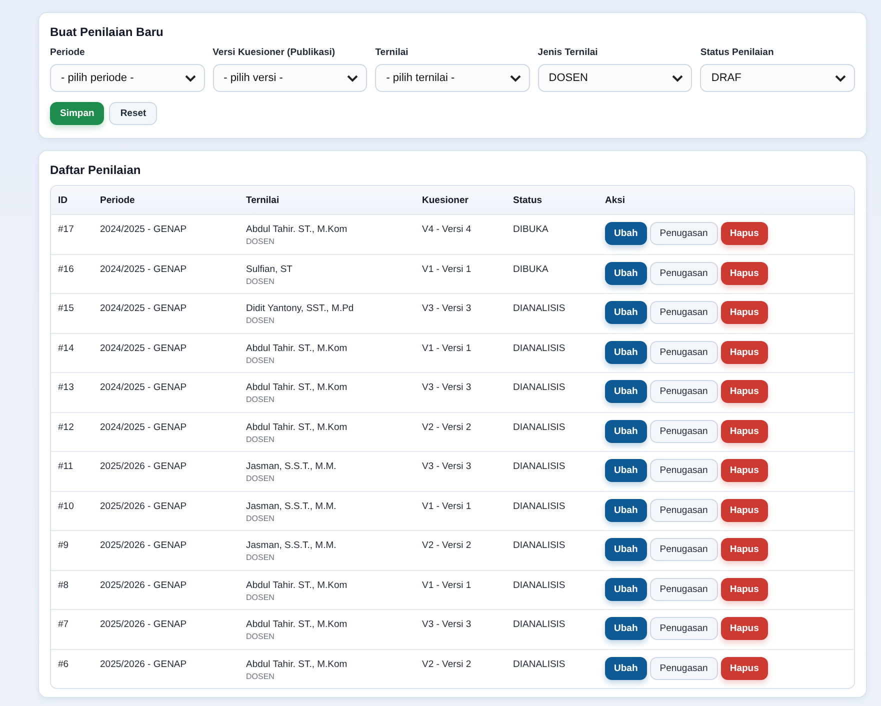 Image resolution: width=881 pixels, height=706 pixels. I want to click on field-label: Jenis Ternilai, so click(568, 52).